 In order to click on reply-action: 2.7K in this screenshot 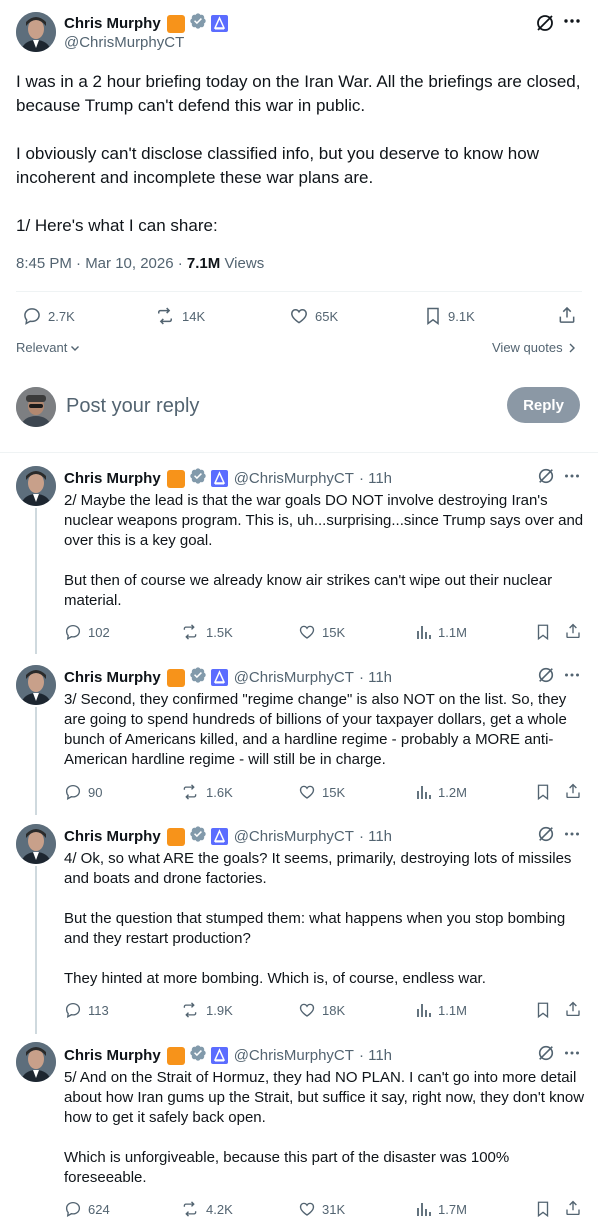, I will do `click(48, 316)`.